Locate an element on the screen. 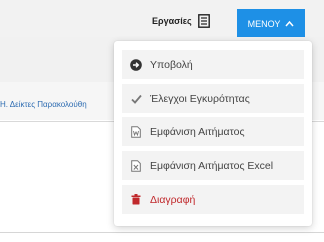 The width and height of the screenshot is (324, 242). menu-item-show-request-excel: Εμφάνιση Αιτήματος Excel is located at coordinates (213, 165).